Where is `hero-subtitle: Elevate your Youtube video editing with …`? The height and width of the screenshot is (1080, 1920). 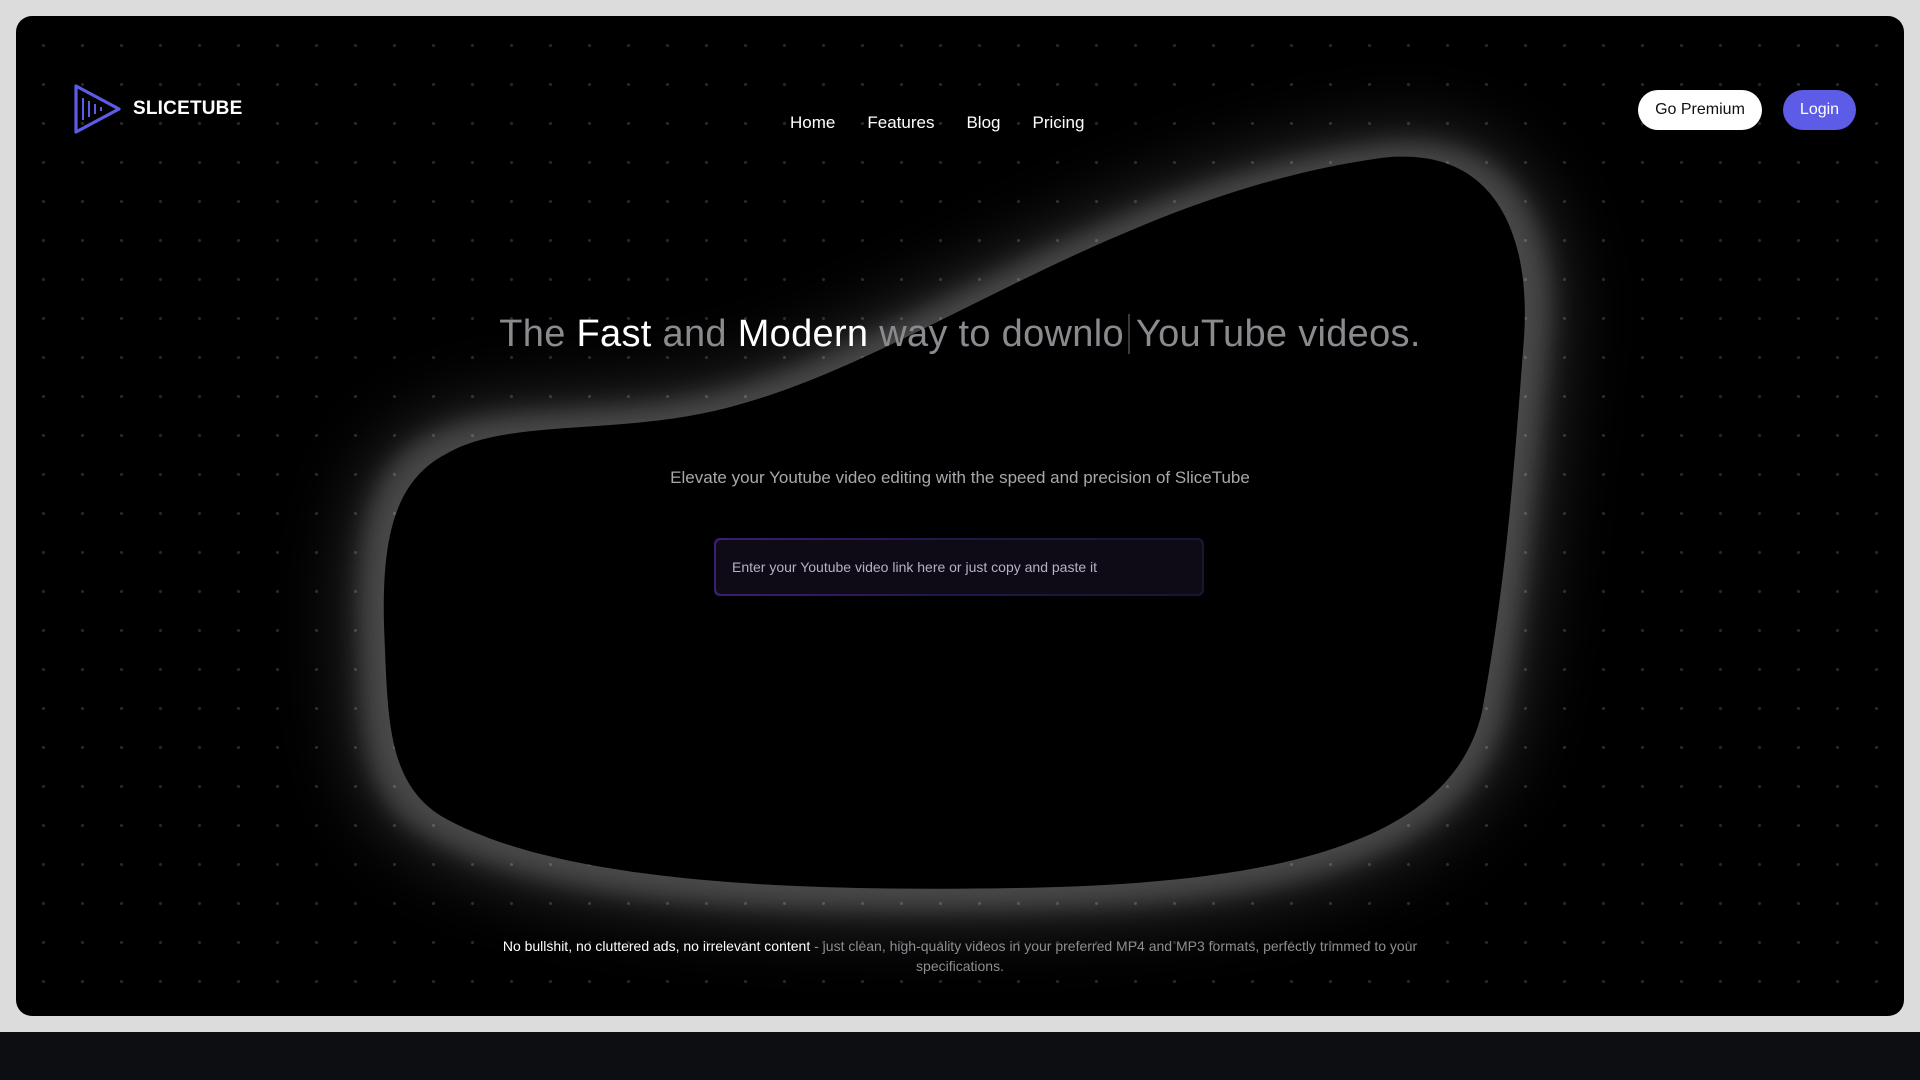 hero-subtitle: Elevate your Youtube video editing with … is located at coordinates (960, 477).